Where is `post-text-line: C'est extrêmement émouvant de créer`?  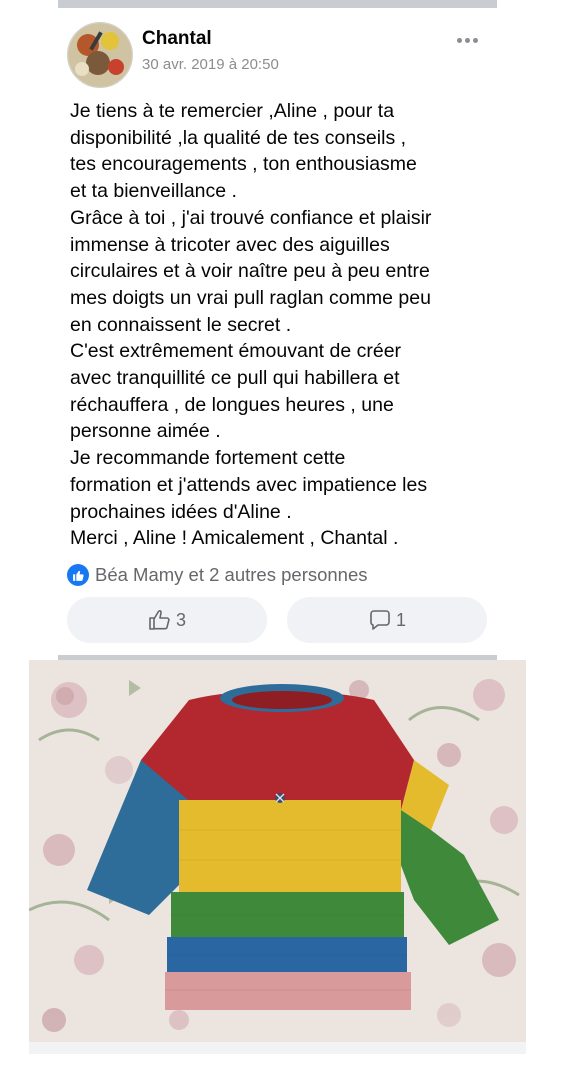 post-text-line: C'est extrêmement émouvant de créer is located at coordinates (236, 351).